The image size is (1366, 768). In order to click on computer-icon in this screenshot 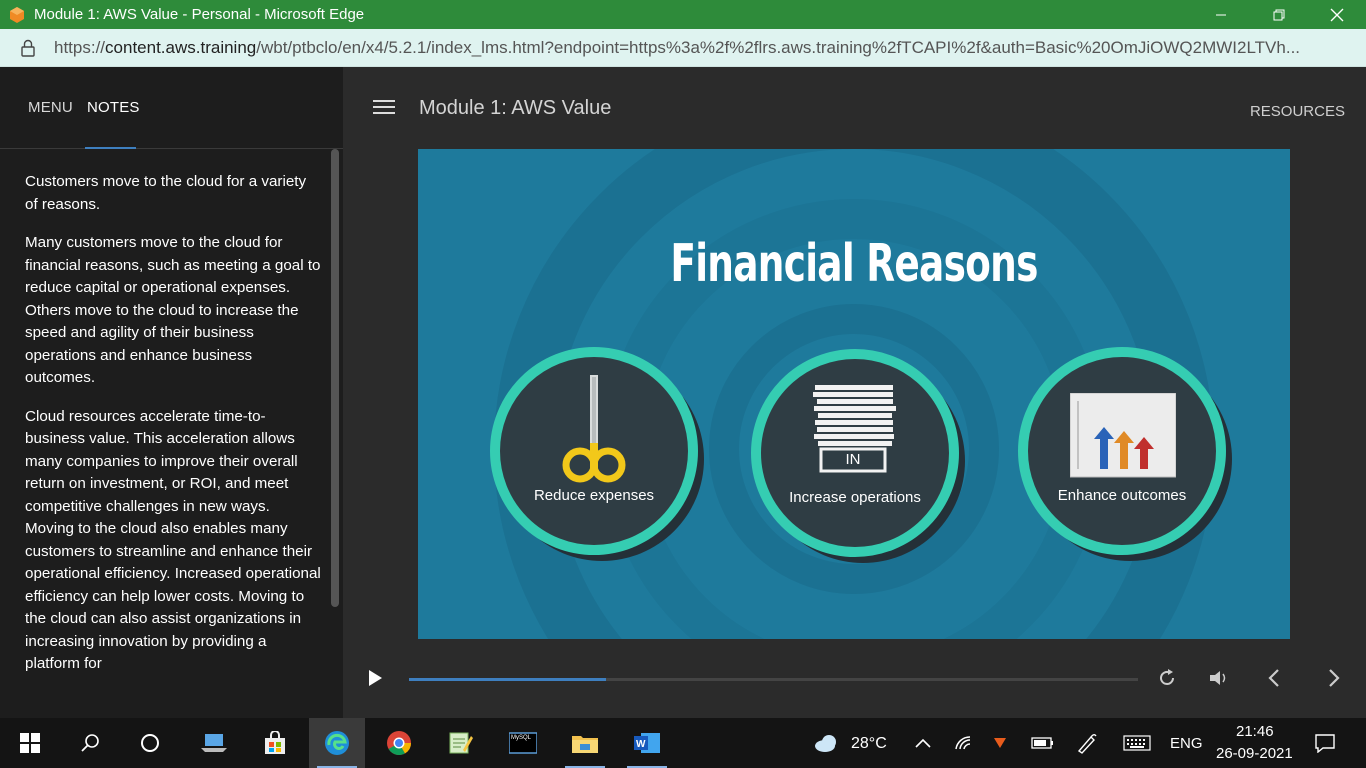, I will do `click(214, 743)`.